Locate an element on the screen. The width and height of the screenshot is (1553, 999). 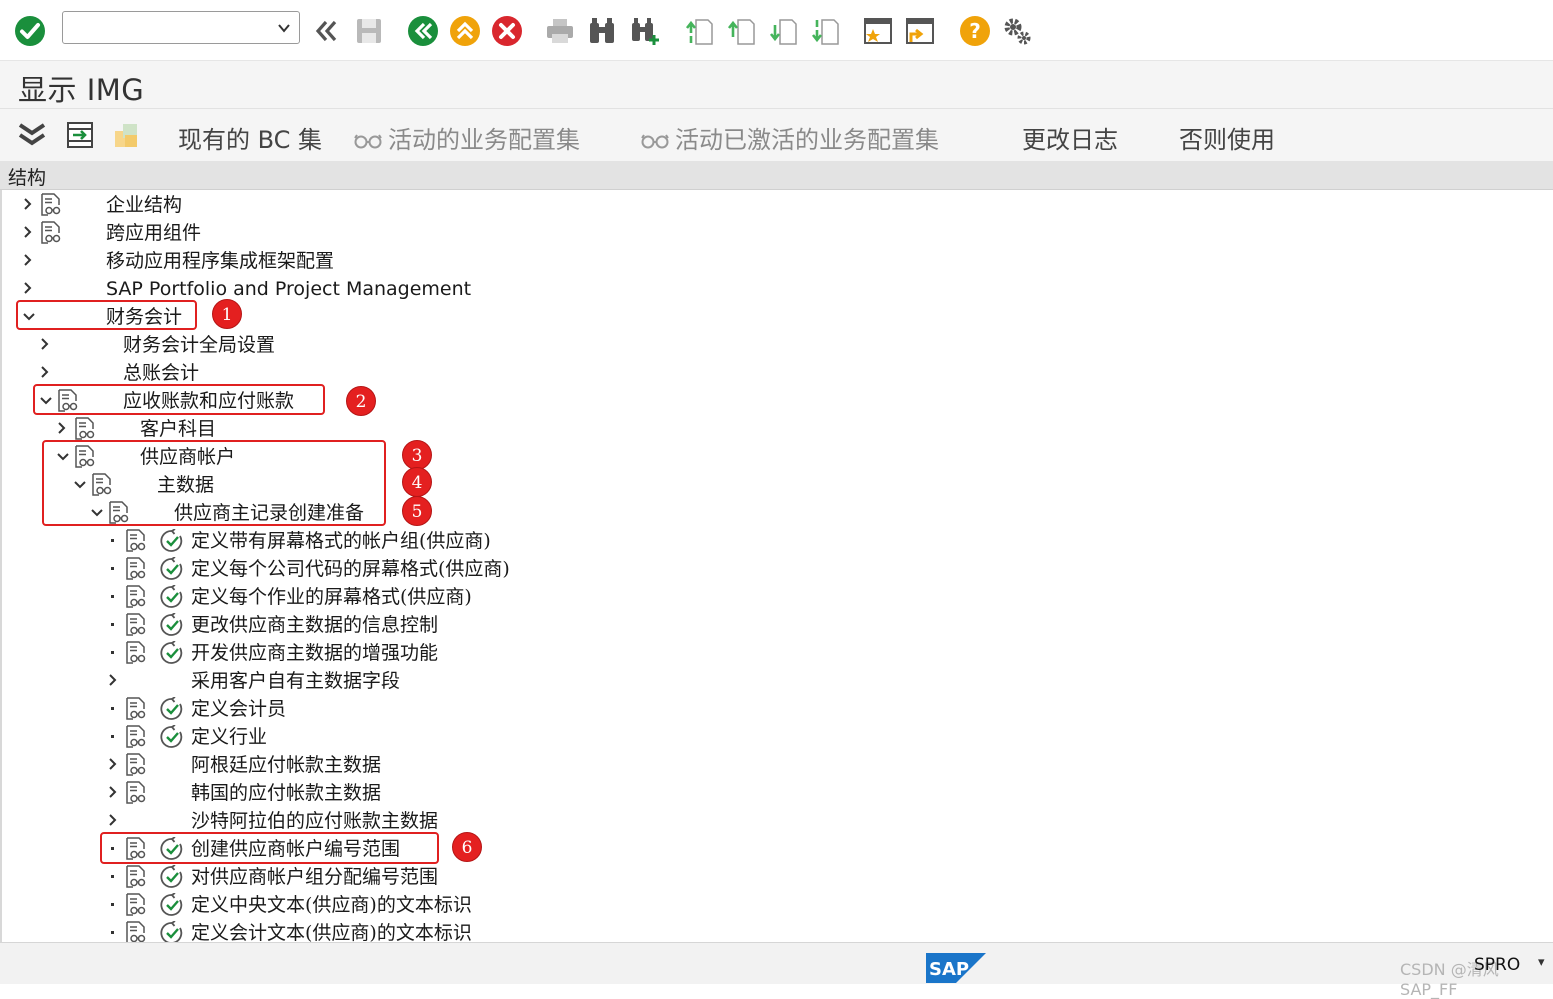
tree-node-label: 定义带有屏幕格式的帐户组(供应商) is located at coordinates (341, 541).